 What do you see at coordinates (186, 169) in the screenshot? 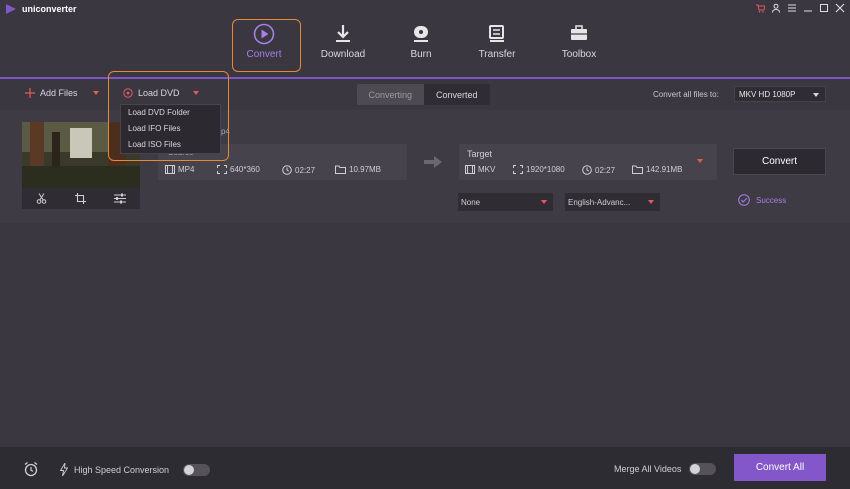
I see `source-format-value: MP4` at bounding box center [186, 169].